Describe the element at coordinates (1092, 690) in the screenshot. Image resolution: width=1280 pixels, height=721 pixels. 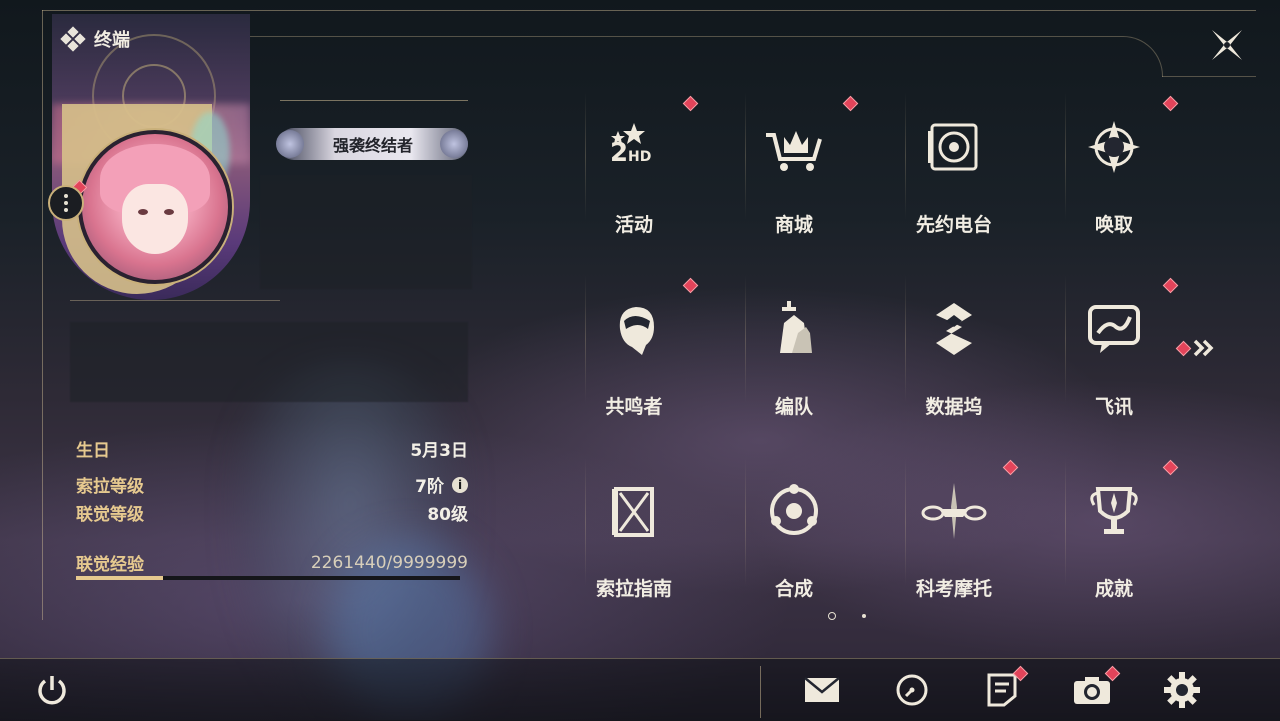
I see `camera-icon` at that location.